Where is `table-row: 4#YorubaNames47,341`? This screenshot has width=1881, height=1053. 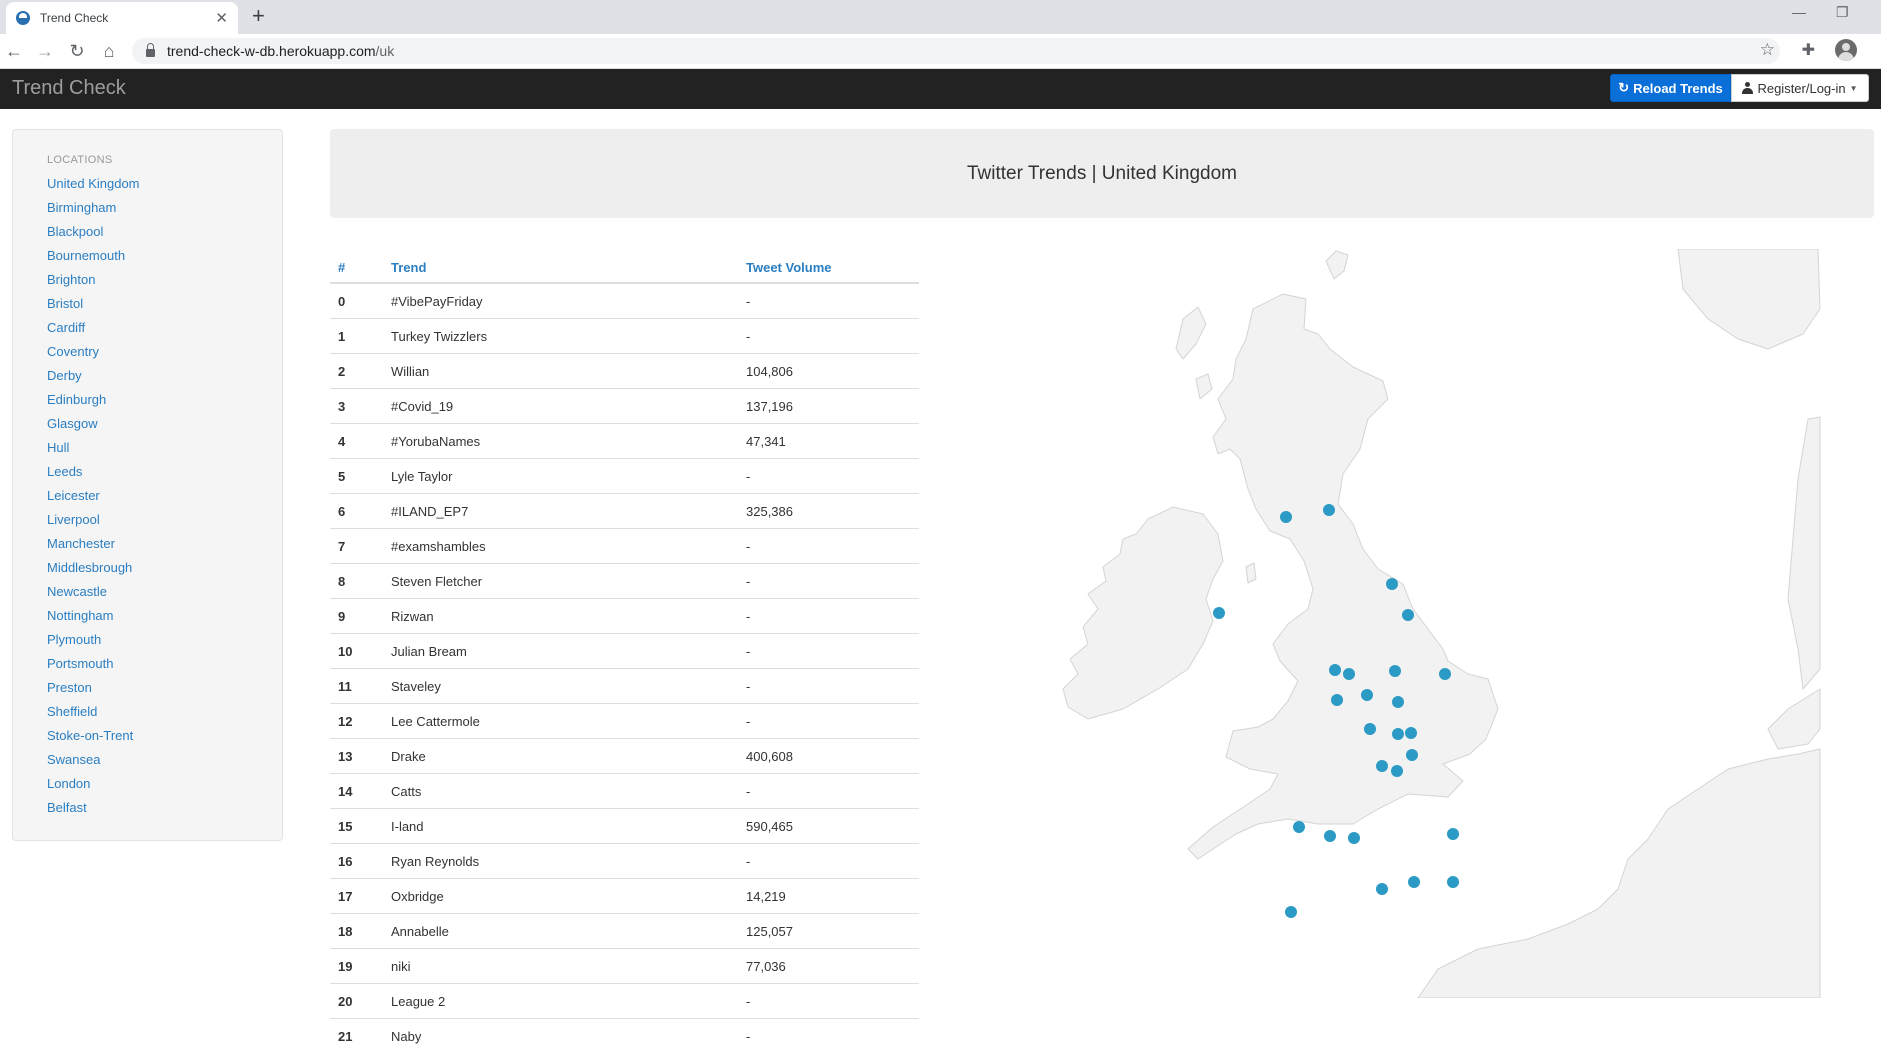
table-row: 4#YorubaNames47,341 is located at coordinates (624, 441).